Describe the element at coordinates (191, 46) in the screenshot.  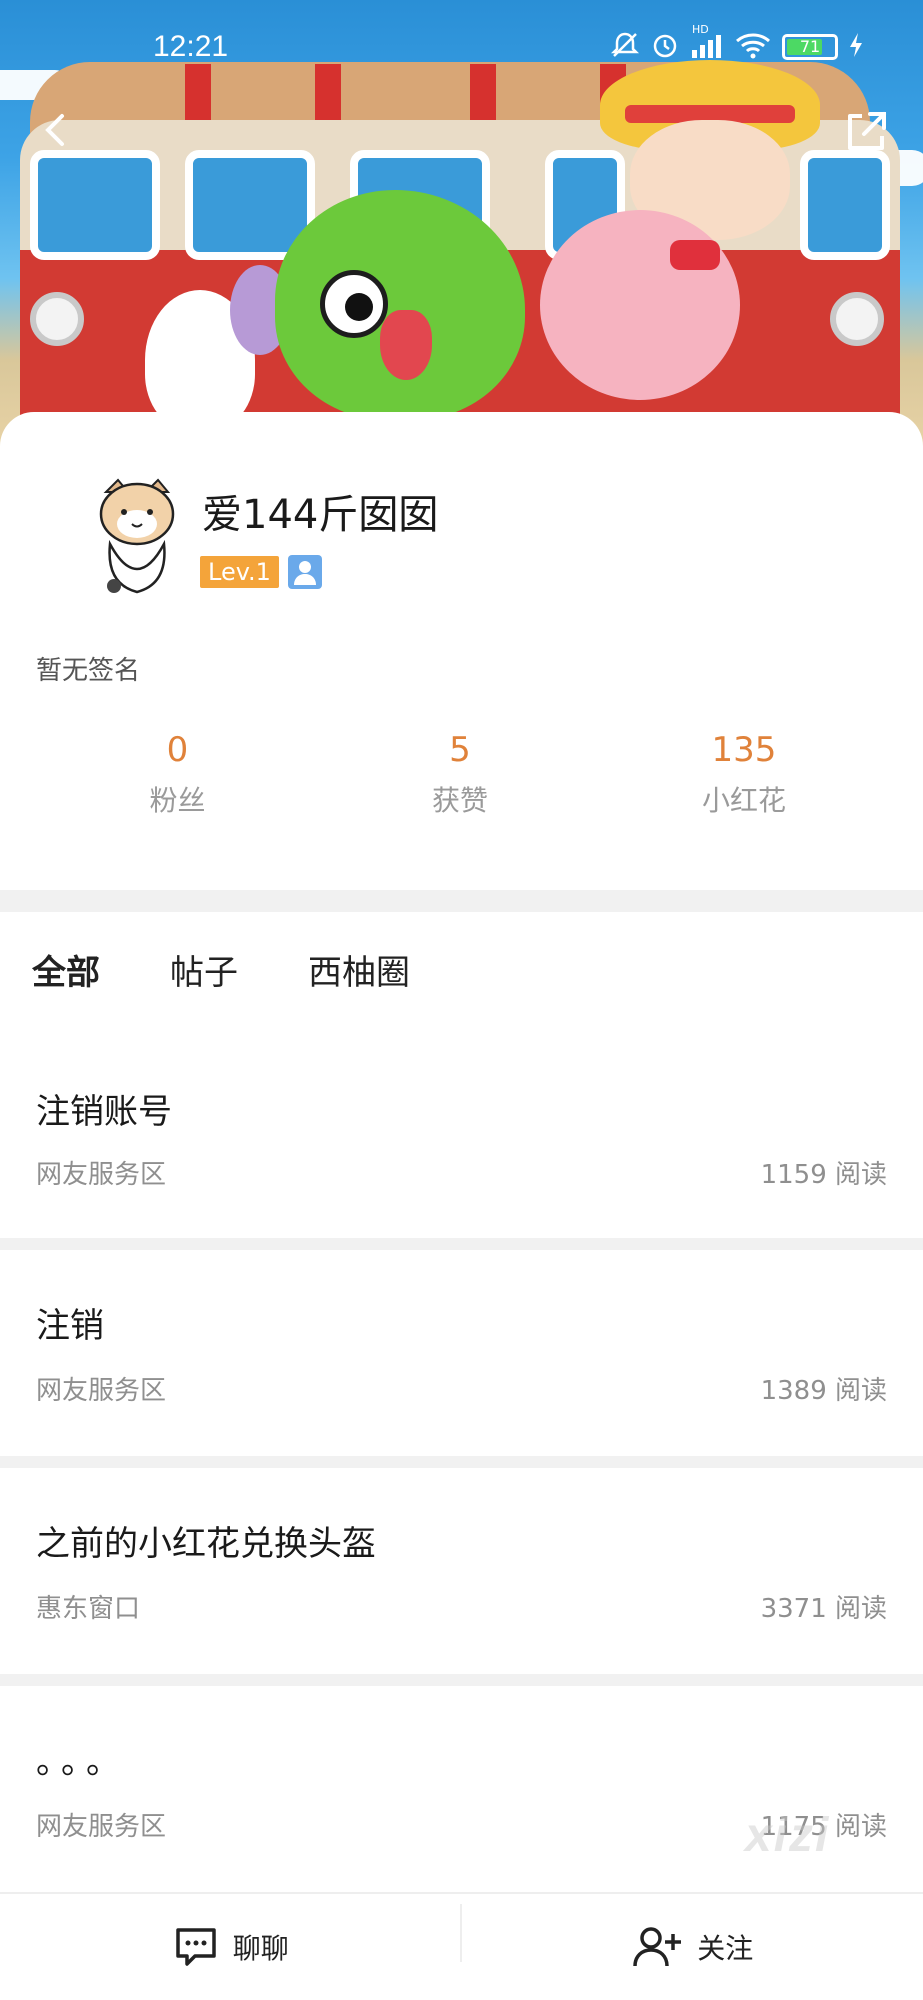
I see `status-time: 12:21` at that location.